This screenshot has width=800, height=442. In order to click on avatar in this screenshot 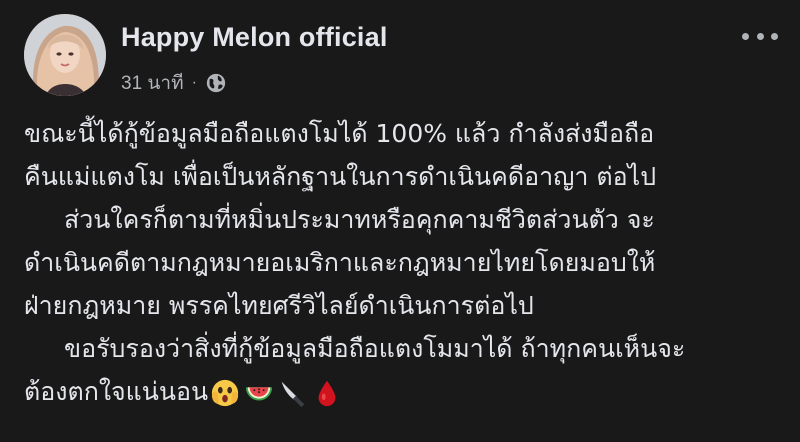, I will do `click(65, 55)`.